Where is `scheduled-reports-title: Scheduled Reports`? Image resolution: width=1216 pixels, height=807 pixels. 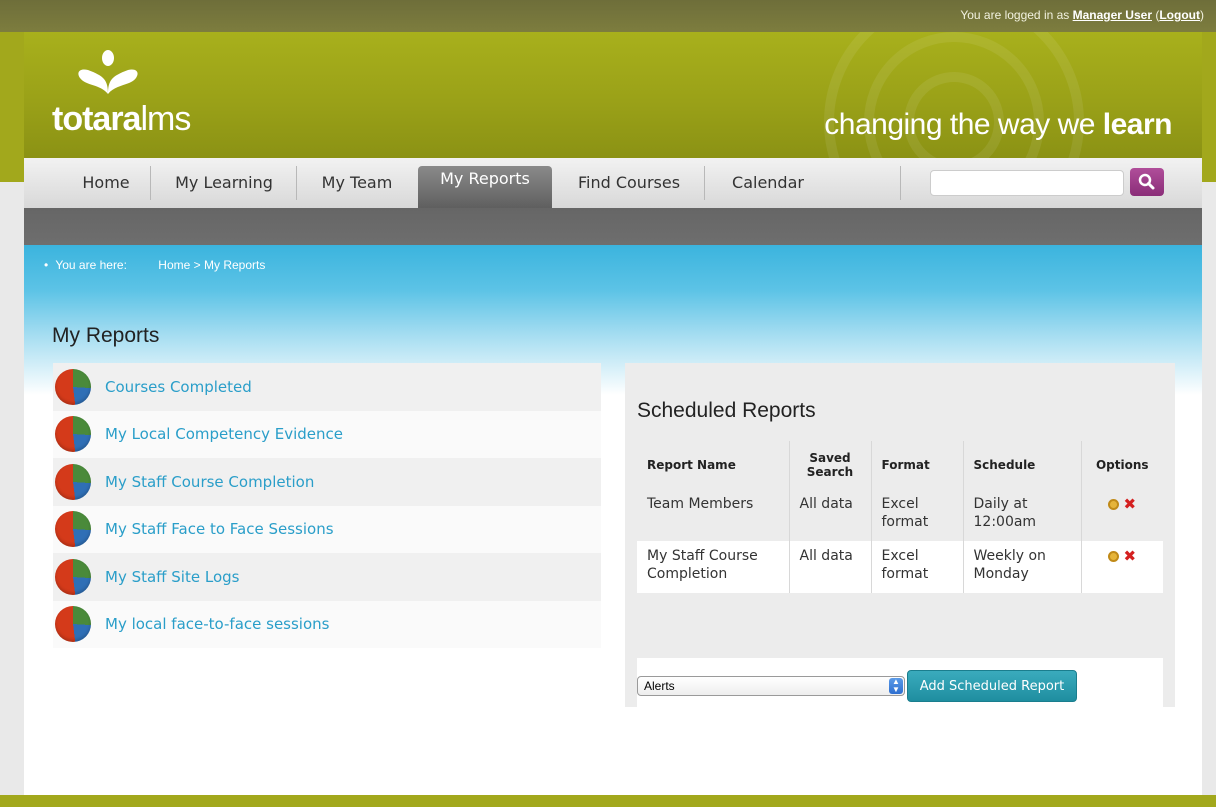
scheduled-reports-title: Scheduled Reports is located at coordinates (726, 410).